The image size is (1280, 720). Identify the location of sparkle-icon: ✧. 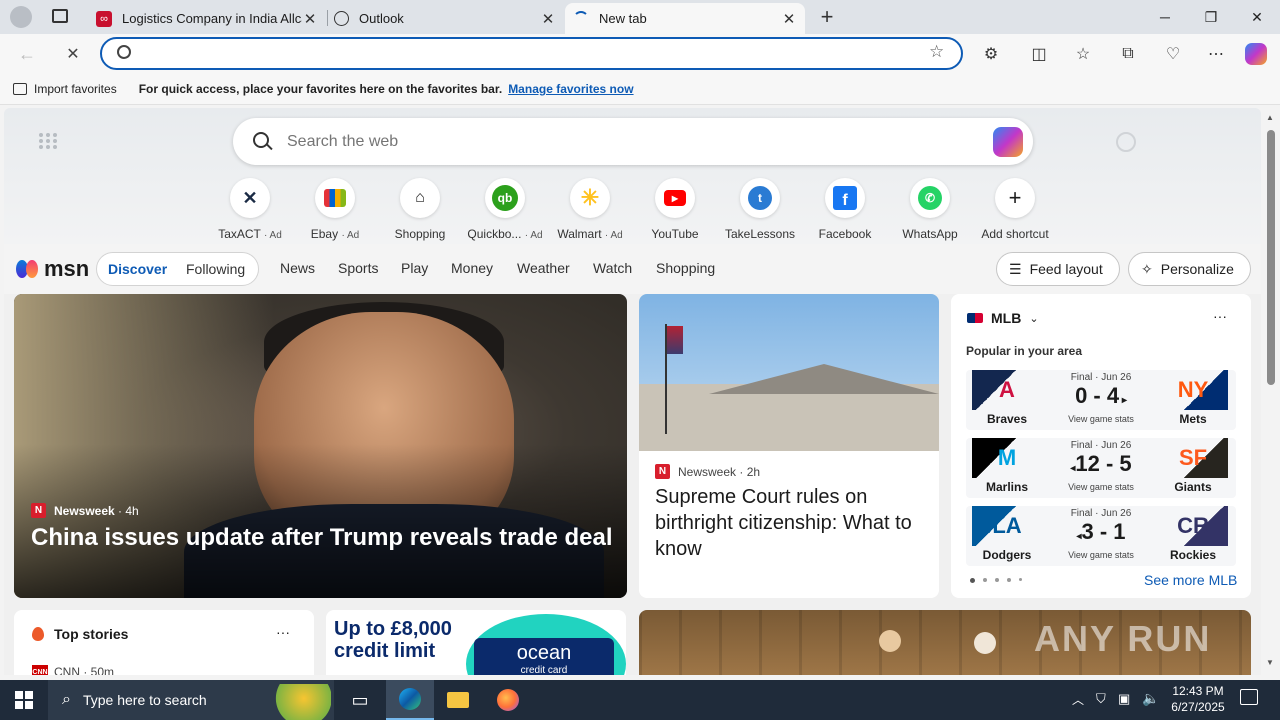
(1147, 268).